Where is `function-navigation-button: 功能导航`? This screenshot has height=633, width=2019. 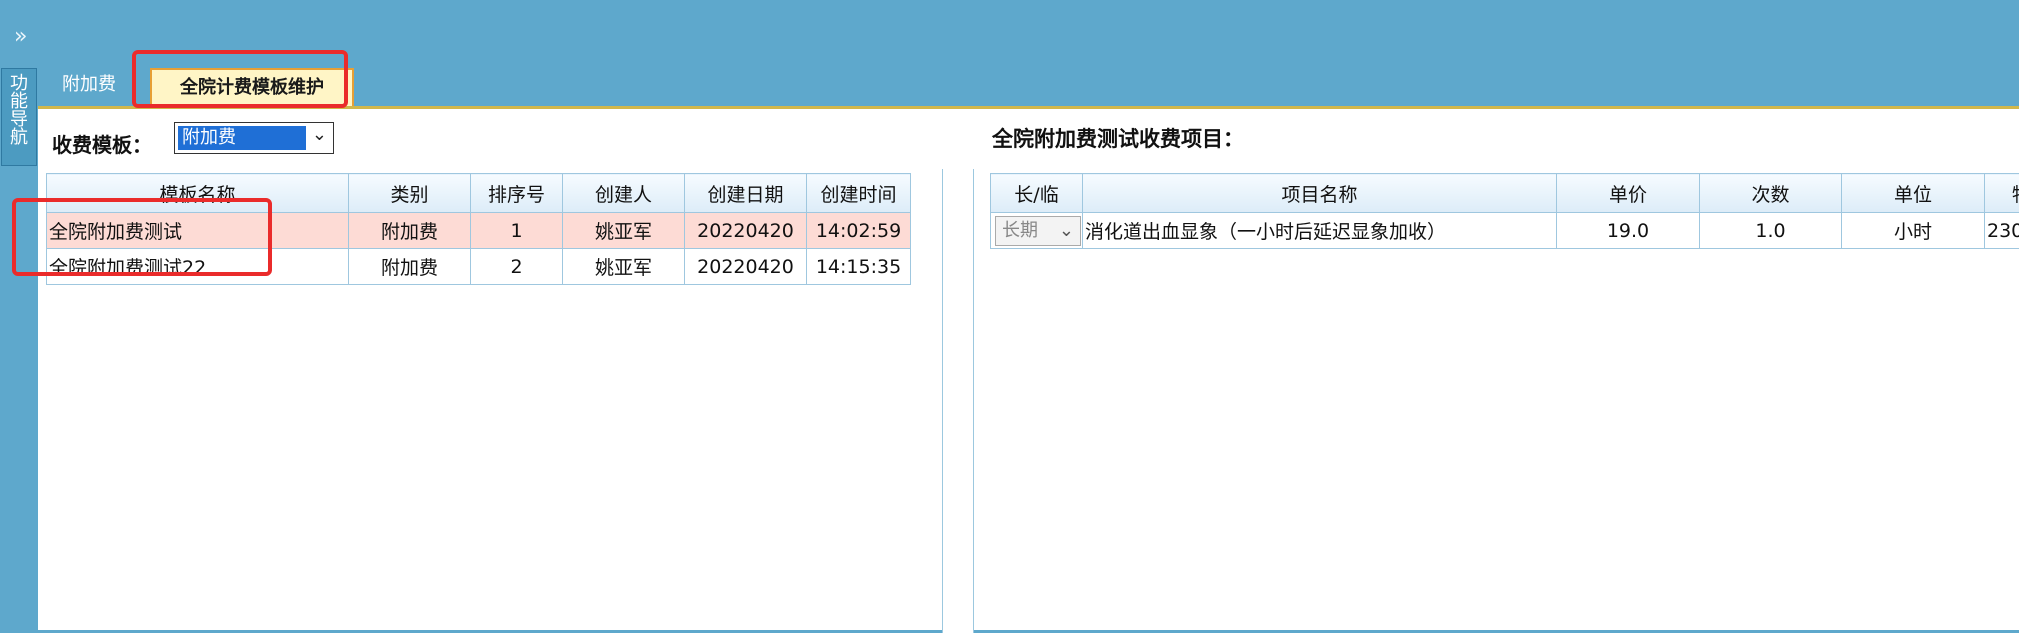 function-navigation-button: 功能导航 is located at coordinates (19, 117).